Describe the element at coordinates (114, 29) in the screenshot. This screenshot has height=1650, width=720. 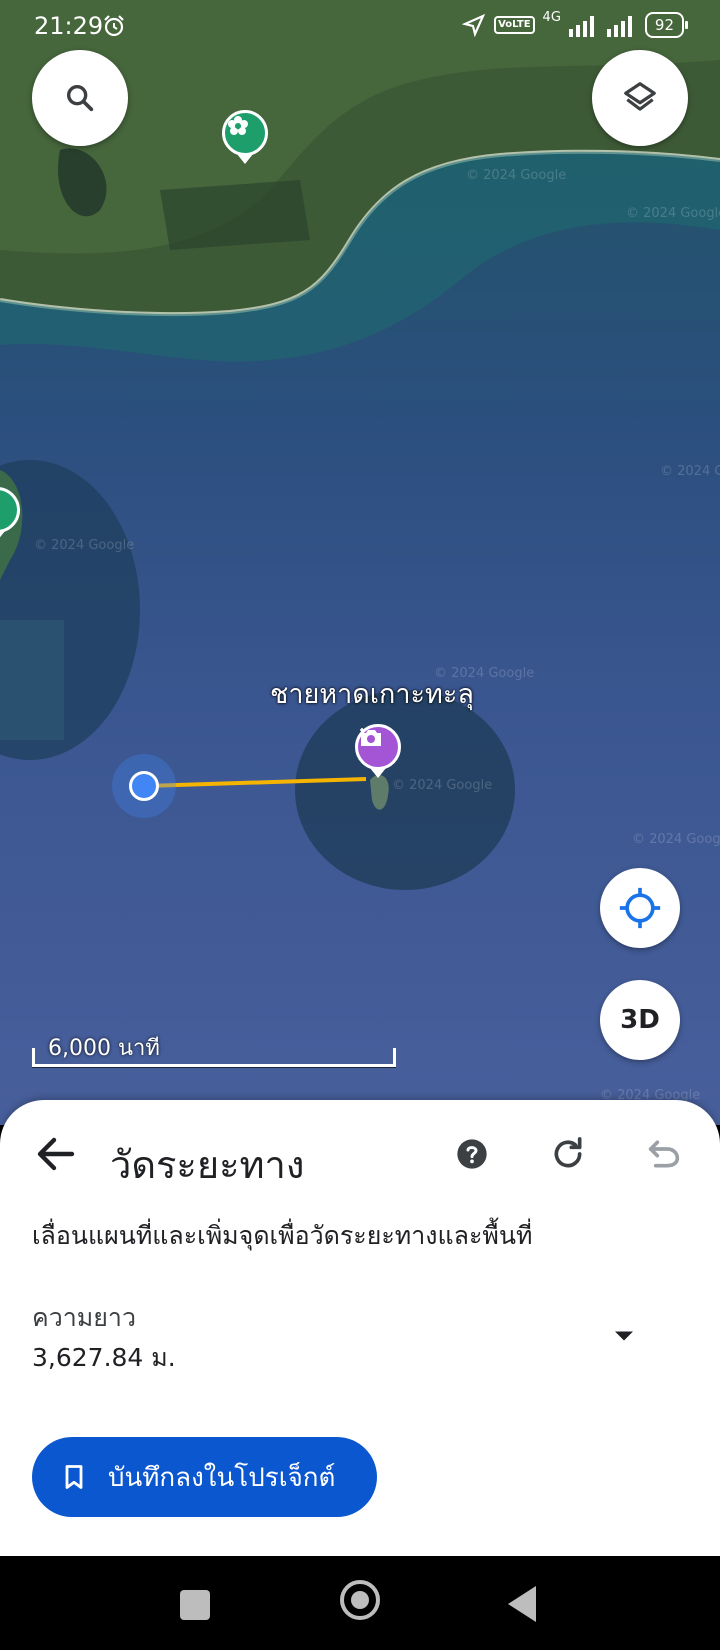
I see `alarm-icon` at that location.